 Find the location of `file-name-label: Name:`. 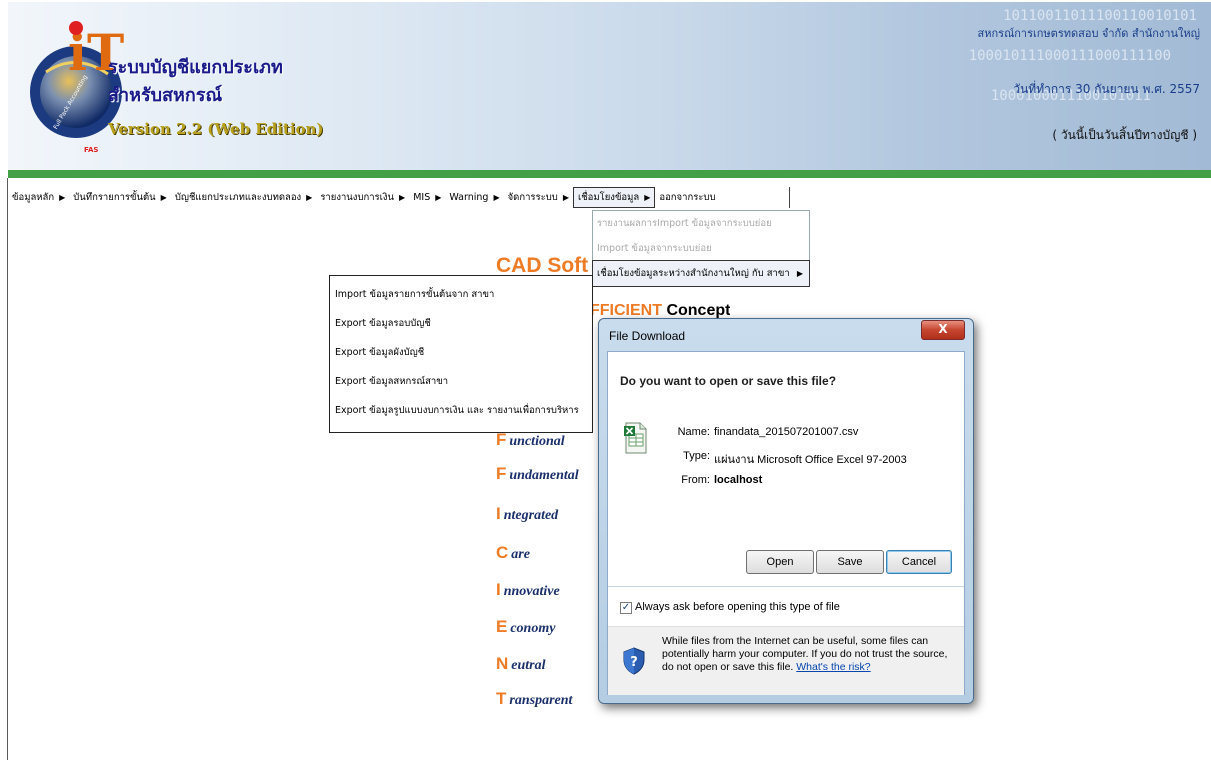

file-name-label: Name: is located at coordinates (693, 432).